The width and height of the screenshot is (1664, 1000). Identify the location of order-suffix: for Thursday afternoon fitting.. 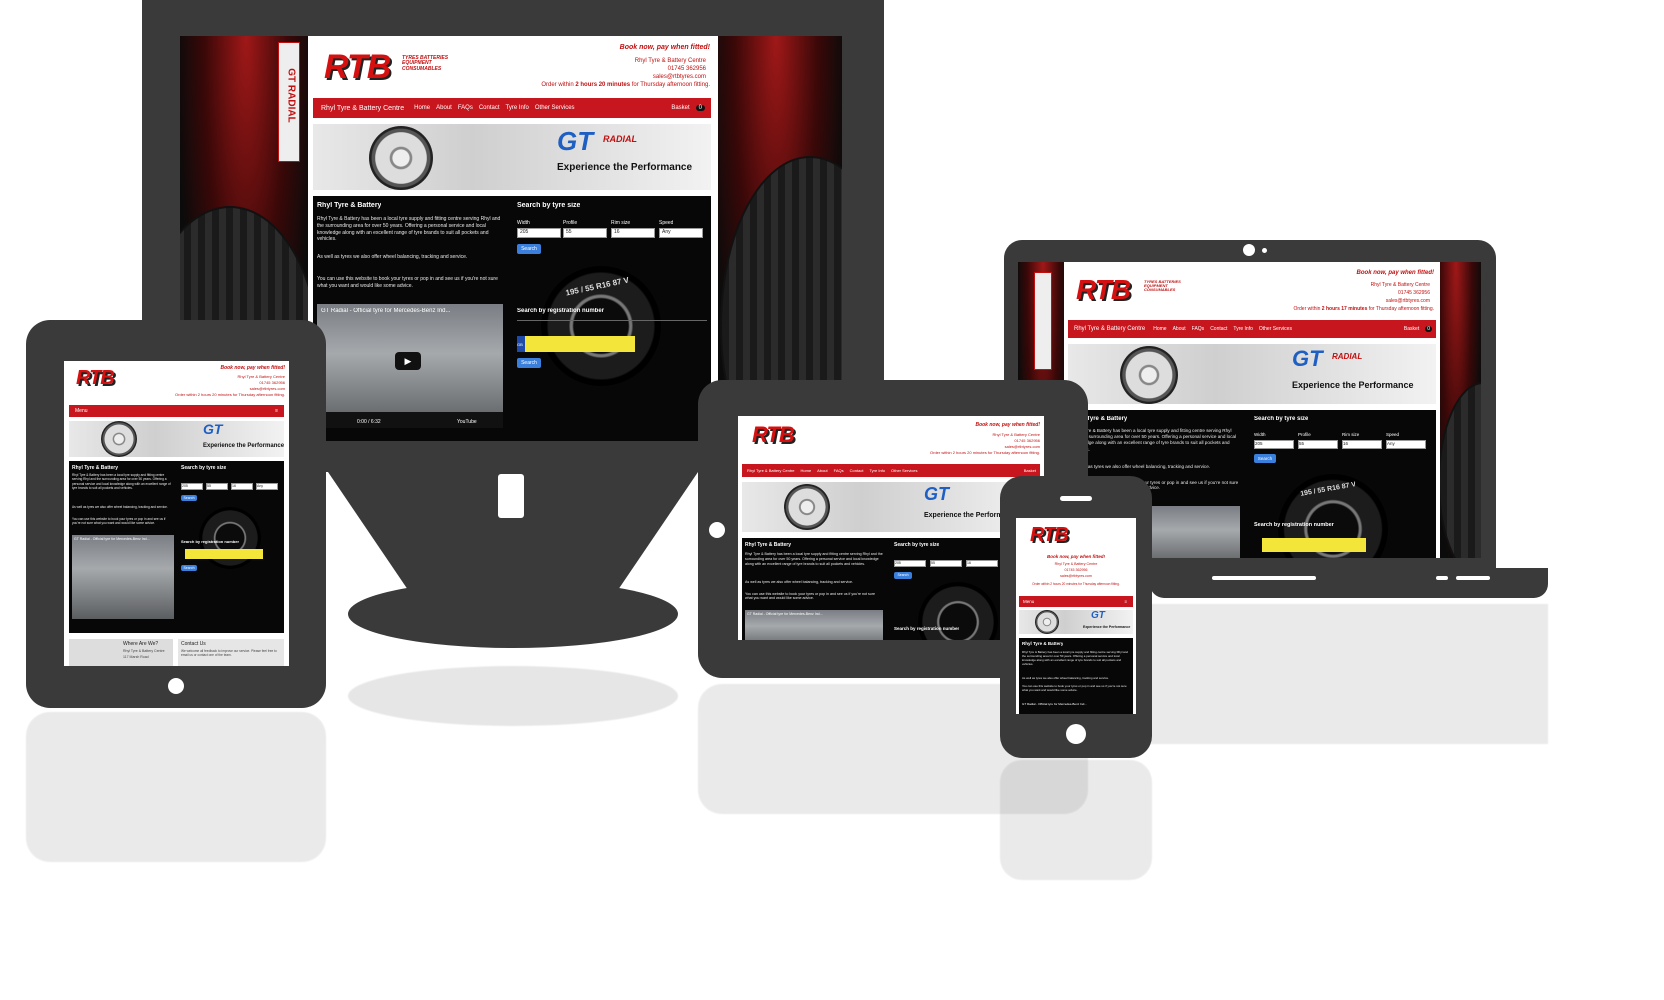
(670, 85).